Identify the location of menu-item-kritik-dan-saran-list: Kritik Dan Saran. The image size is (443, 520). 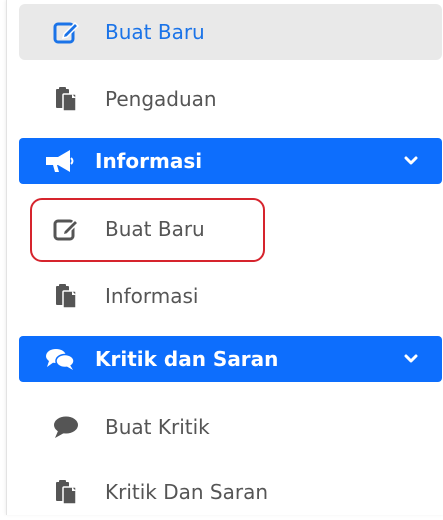
(230, 492).